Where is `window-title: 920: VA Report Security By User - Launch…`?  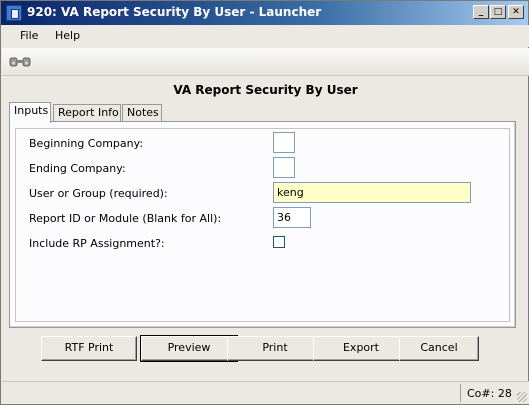
window-title: 920: VA Report Security By User - Launch… is located at coordinates (174, 12).